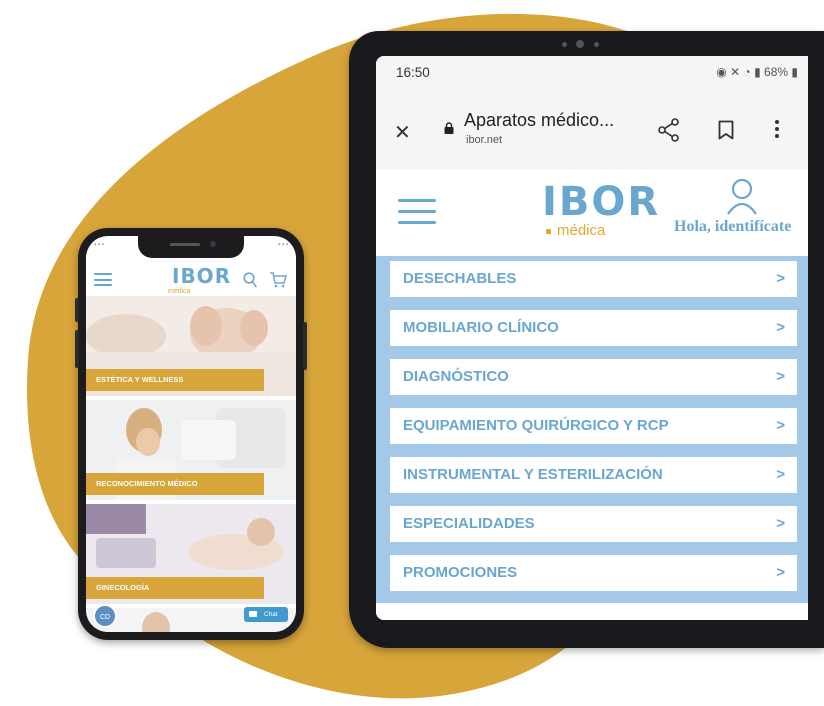 This screenshot has height=706, width=824. Describe the element at coordinates (601, 202) in the screenshot. I see `site-logo: IBOR` at that location.